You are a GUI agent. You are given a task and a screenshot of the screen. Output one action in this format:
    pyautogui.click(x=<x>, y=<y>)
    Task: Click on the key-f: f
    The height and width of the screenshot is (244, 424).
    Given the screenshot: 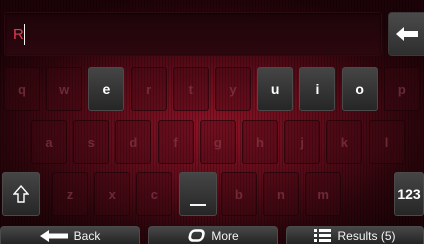 What is the action you would take?
    pyautogui.click(x=175, y=142)
    